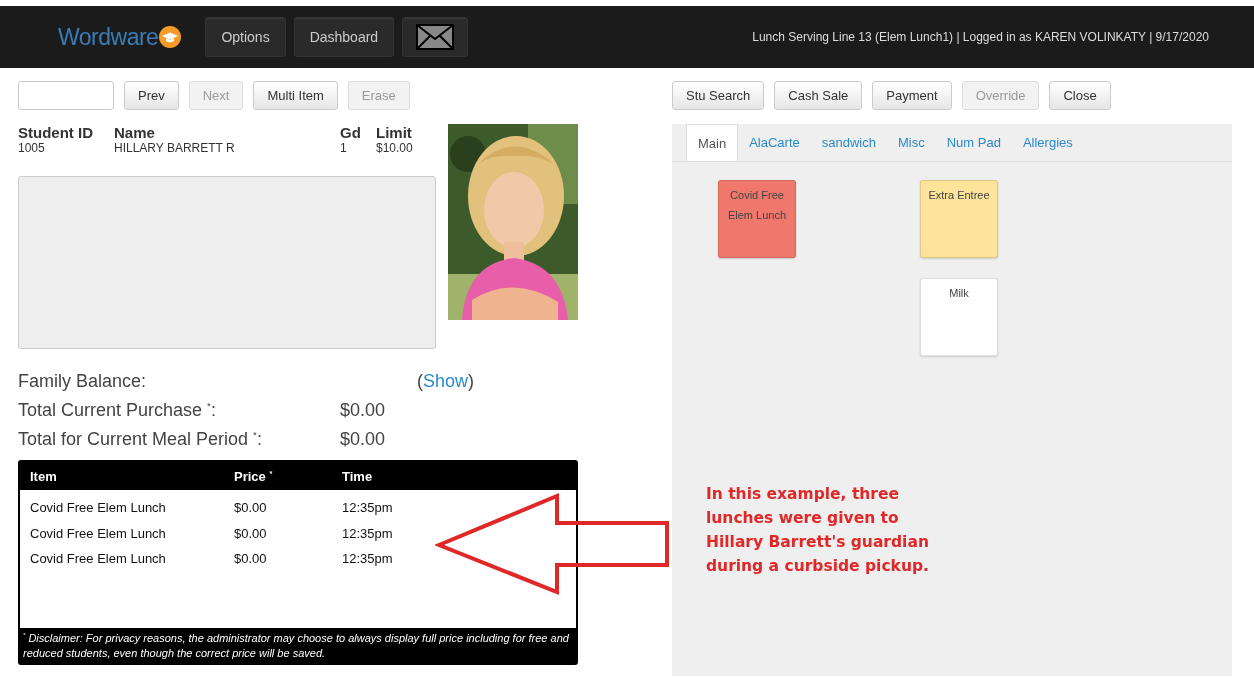  What do you see at coordinates (344, 37) in the screenshot?
I see `nav-button: Dashboard` at bounding box center [344, 37].